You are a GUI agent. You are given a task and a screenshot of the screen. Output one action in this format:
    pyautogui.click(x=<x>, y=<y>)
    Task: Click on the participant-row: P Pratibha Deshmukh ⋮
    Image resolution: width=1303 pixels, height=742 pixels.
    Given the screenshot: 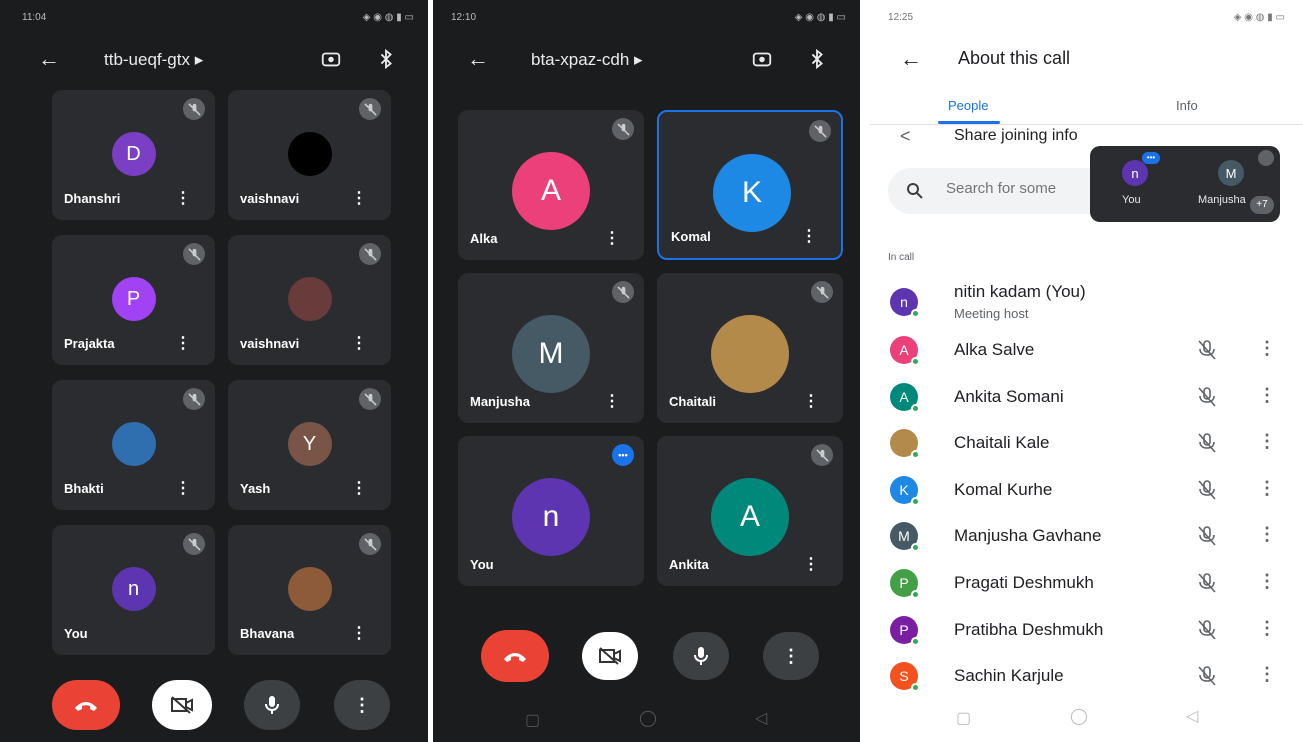 What is the action you would take?
    pyautogui.click(x=1096, y=634)
    